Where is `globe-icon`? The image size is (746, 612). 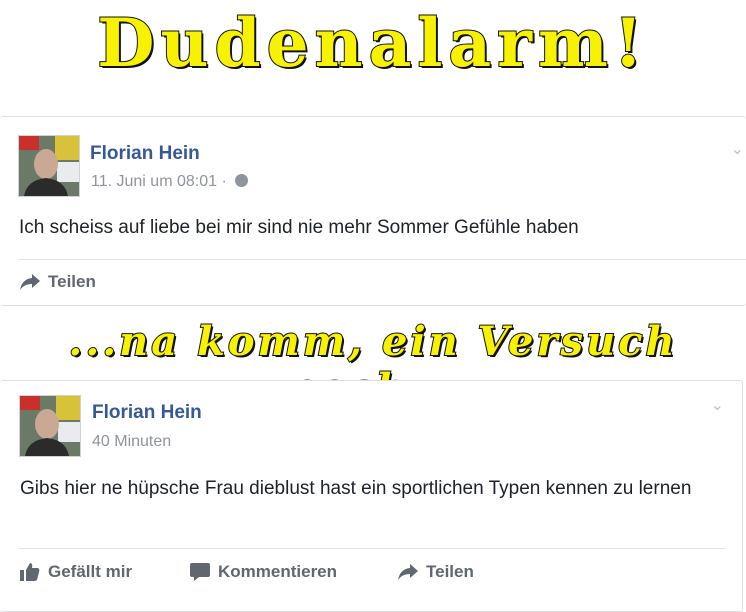
globe-icon is located at coordinates (242, 180).